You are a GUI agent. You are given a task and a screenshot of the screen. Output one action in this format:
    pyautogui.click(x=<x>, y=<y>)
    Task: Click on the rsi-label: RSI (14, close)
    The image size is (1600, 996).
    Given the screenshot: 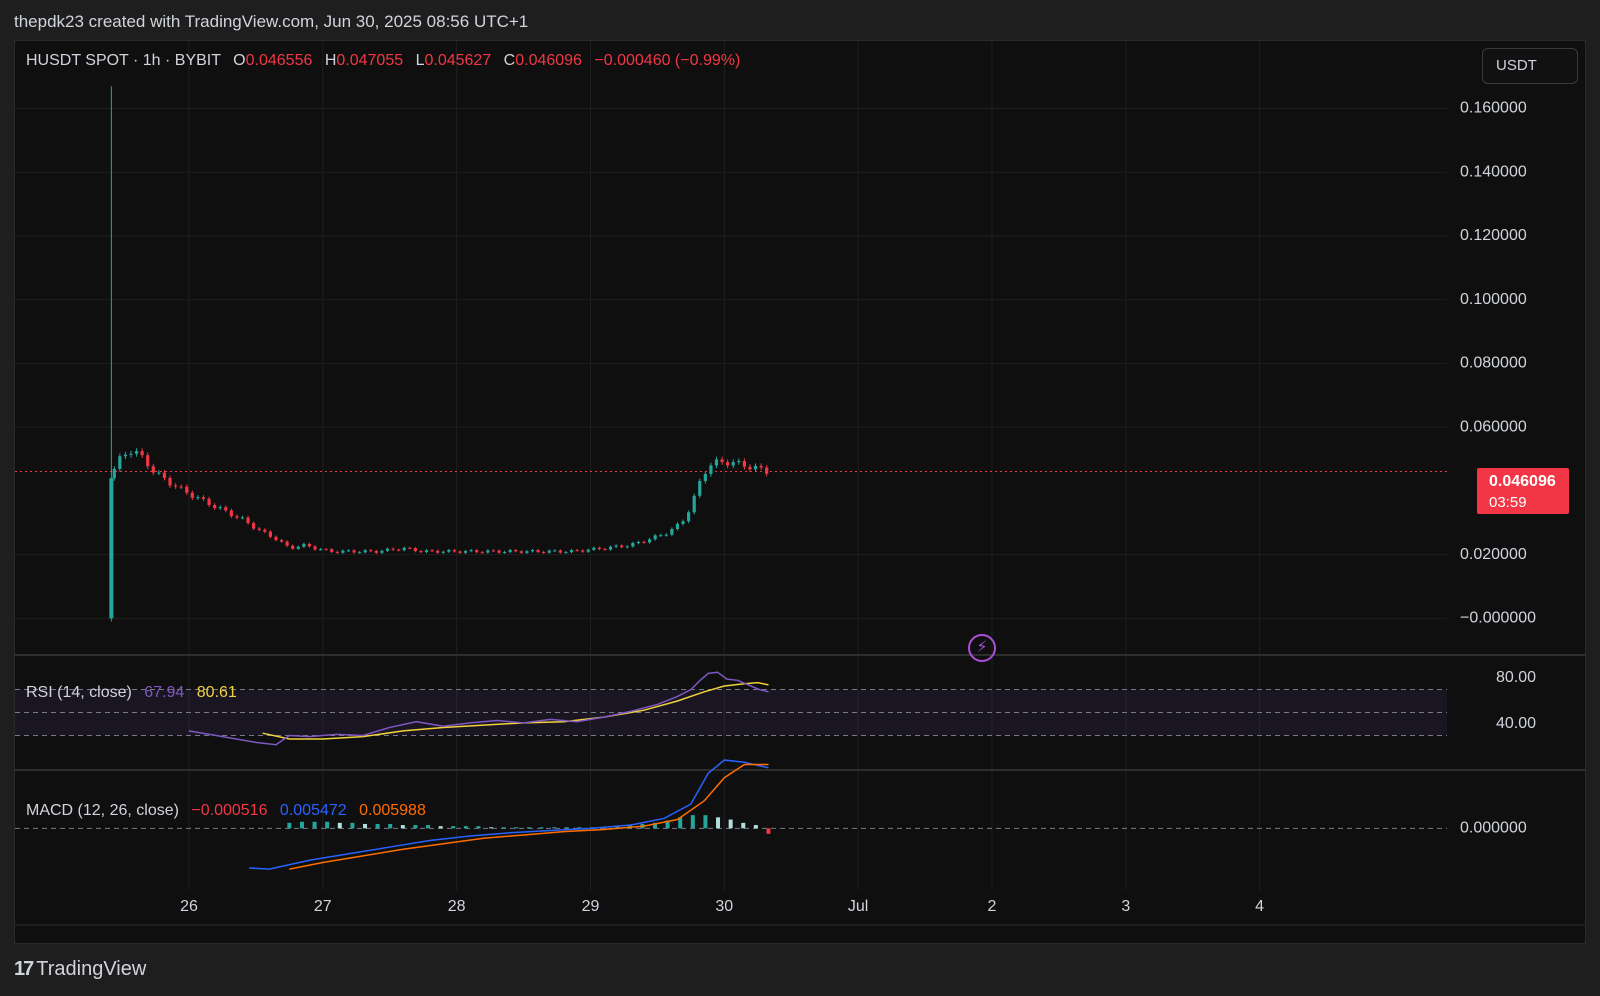 What is the action you would take?
    pyautogui.click(x=79, y=692)
    